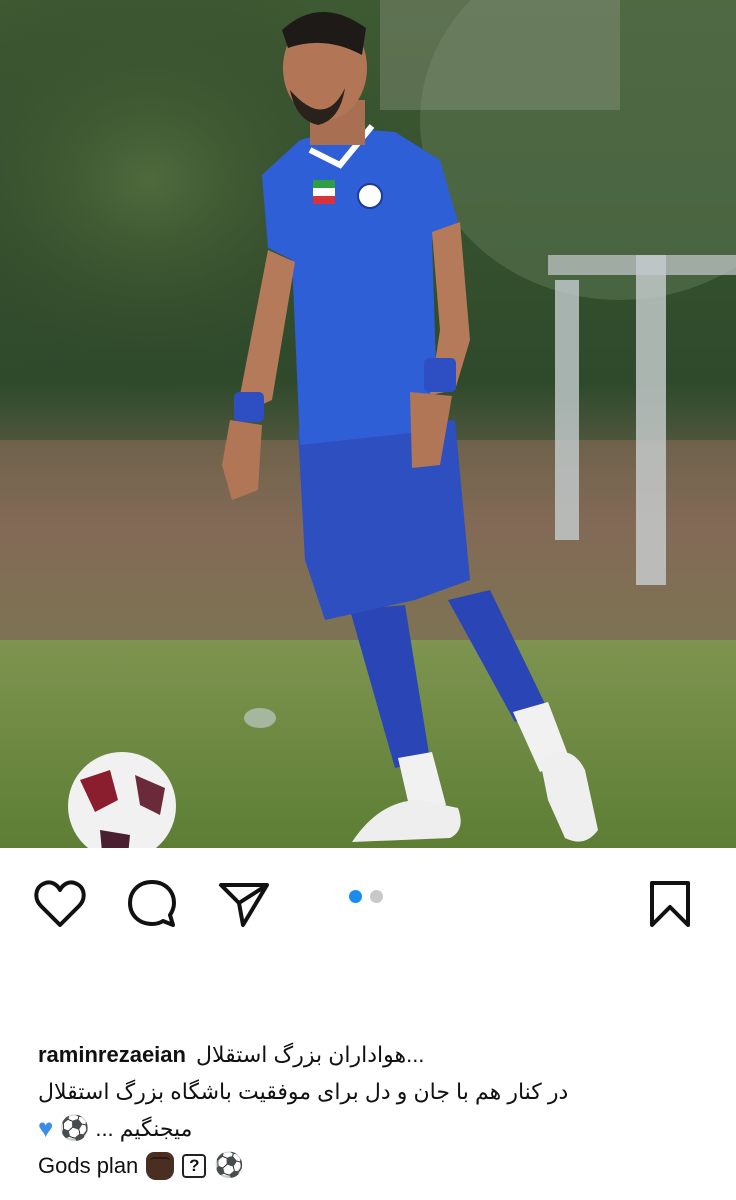  I want to click on caption-line-1: raminrezaeian ...هواداران بزرگ استقلال, so click(378, 1054).